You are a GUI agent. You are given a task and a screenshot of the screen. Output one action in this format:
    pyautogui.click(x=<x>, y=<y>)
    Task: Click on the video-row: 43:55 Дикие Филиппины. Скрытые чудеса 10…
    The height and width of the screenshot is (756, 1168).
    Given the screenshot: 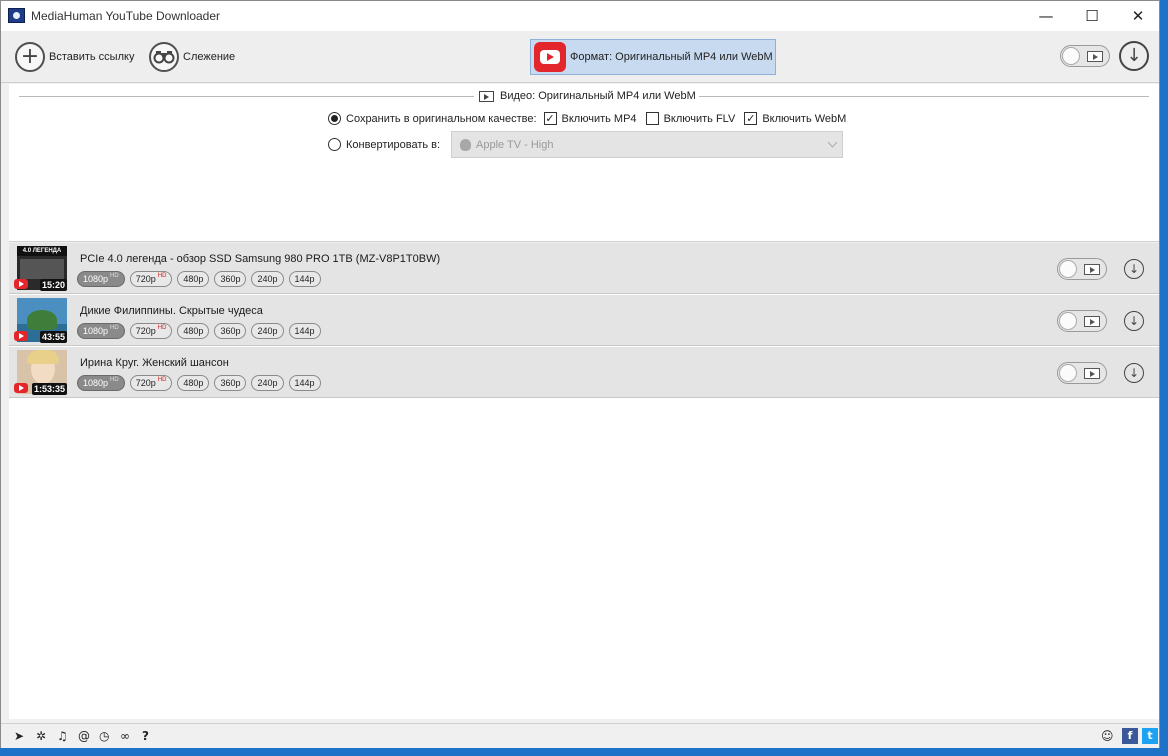 What is the action you would take?
    pyautogui.click(x=584, y=320)
    